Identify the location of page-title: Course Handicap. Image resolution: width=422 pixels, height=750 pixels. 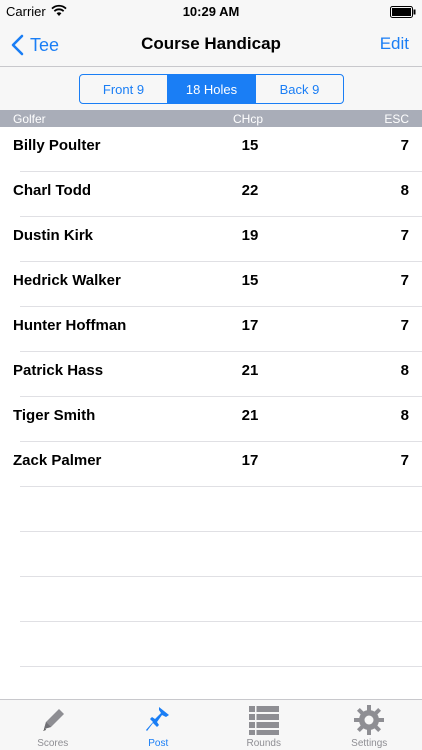
(211, 43).